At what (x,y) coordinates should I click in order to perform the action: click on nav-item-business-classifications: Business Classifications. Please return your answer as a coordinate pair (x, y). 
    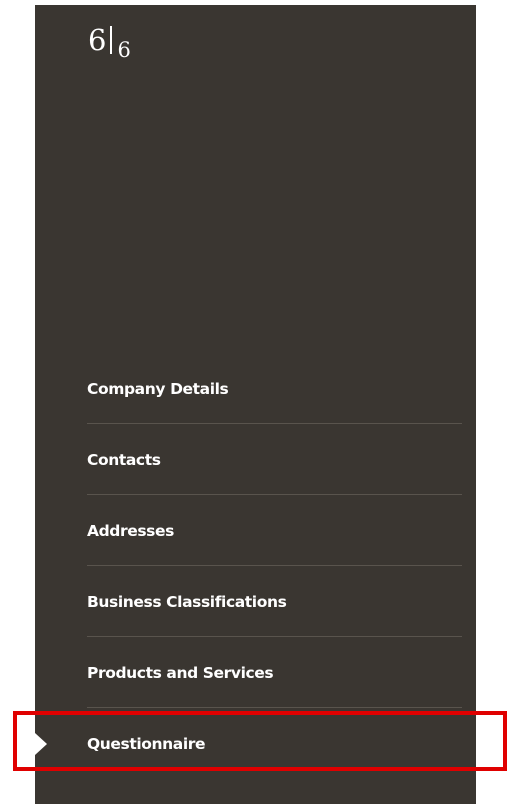
    Looking at the image, I should click on (255, 601).